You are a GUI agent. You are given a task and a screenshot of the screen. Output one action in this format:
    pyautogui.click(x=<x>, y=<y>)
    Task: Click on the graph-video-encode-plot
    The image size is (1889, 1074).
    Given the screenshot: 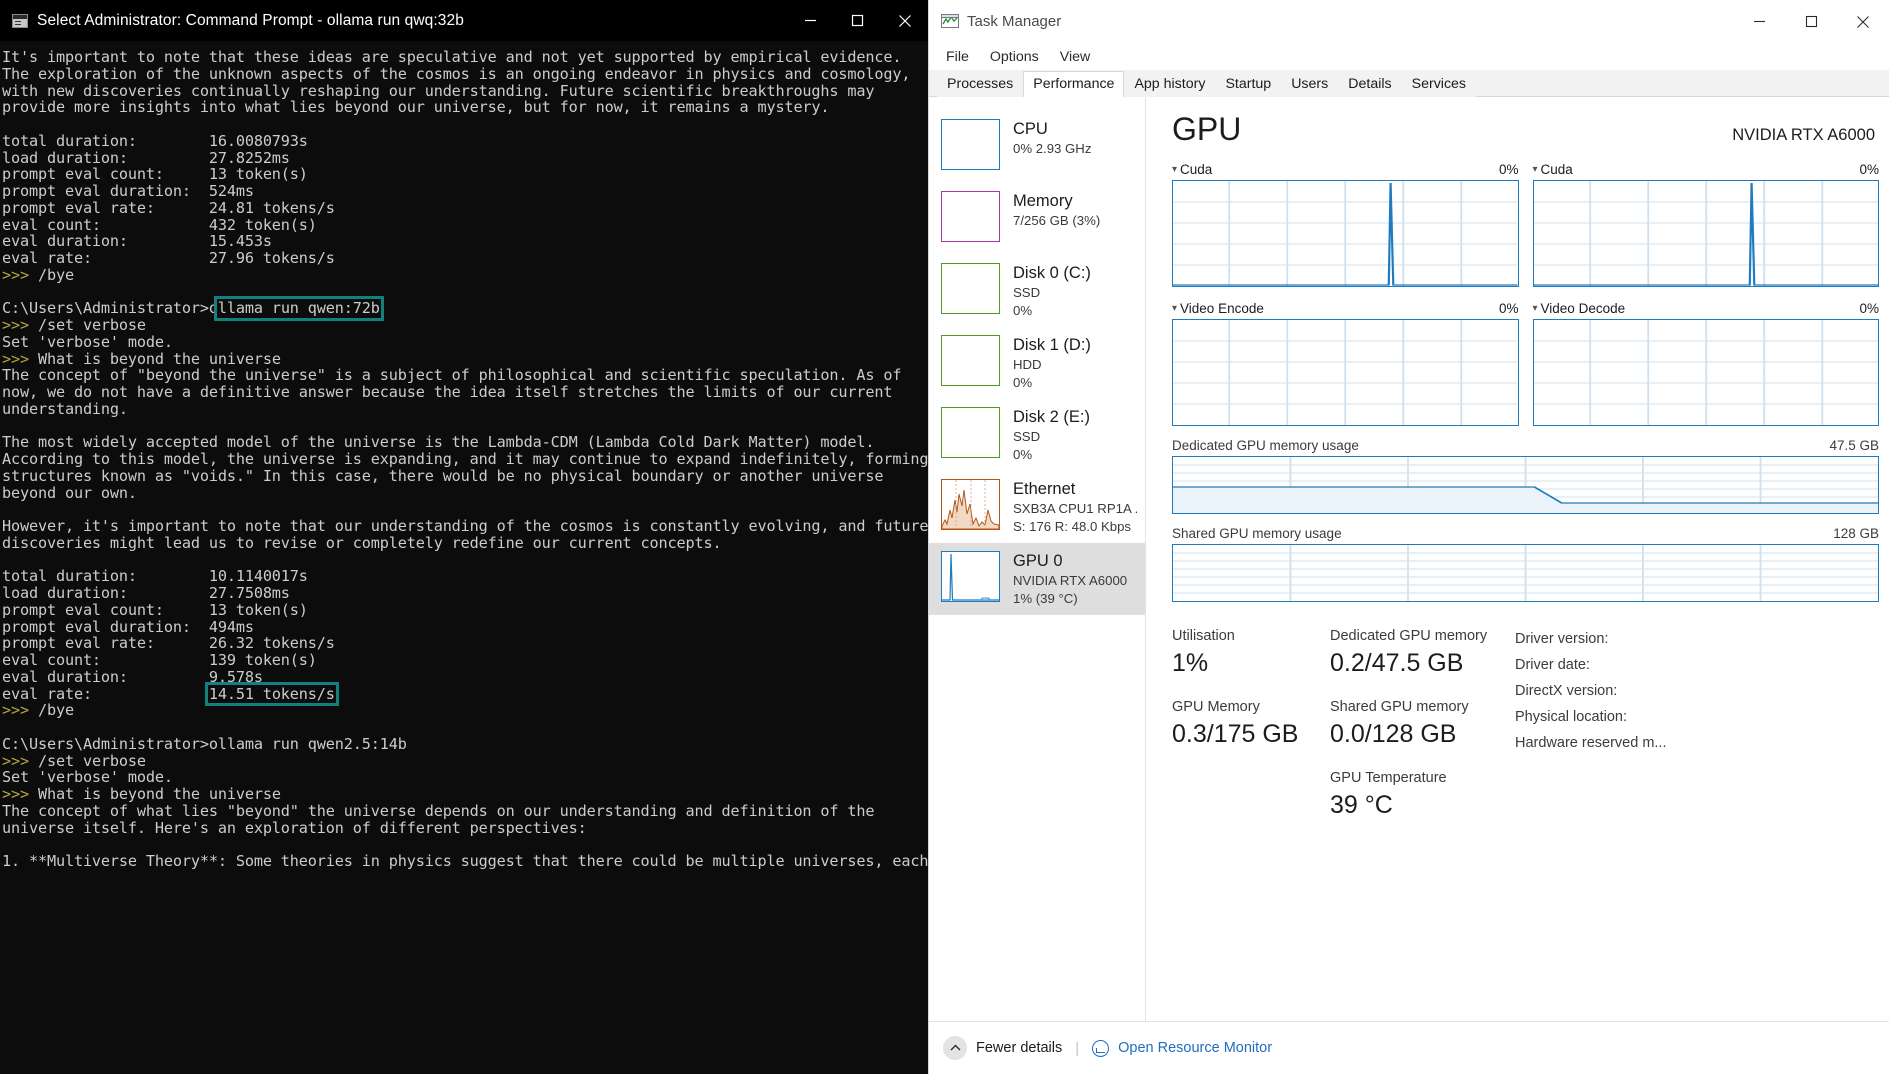 What is the action you would take?
    pyautogui.click(x=1345, y=372)
    